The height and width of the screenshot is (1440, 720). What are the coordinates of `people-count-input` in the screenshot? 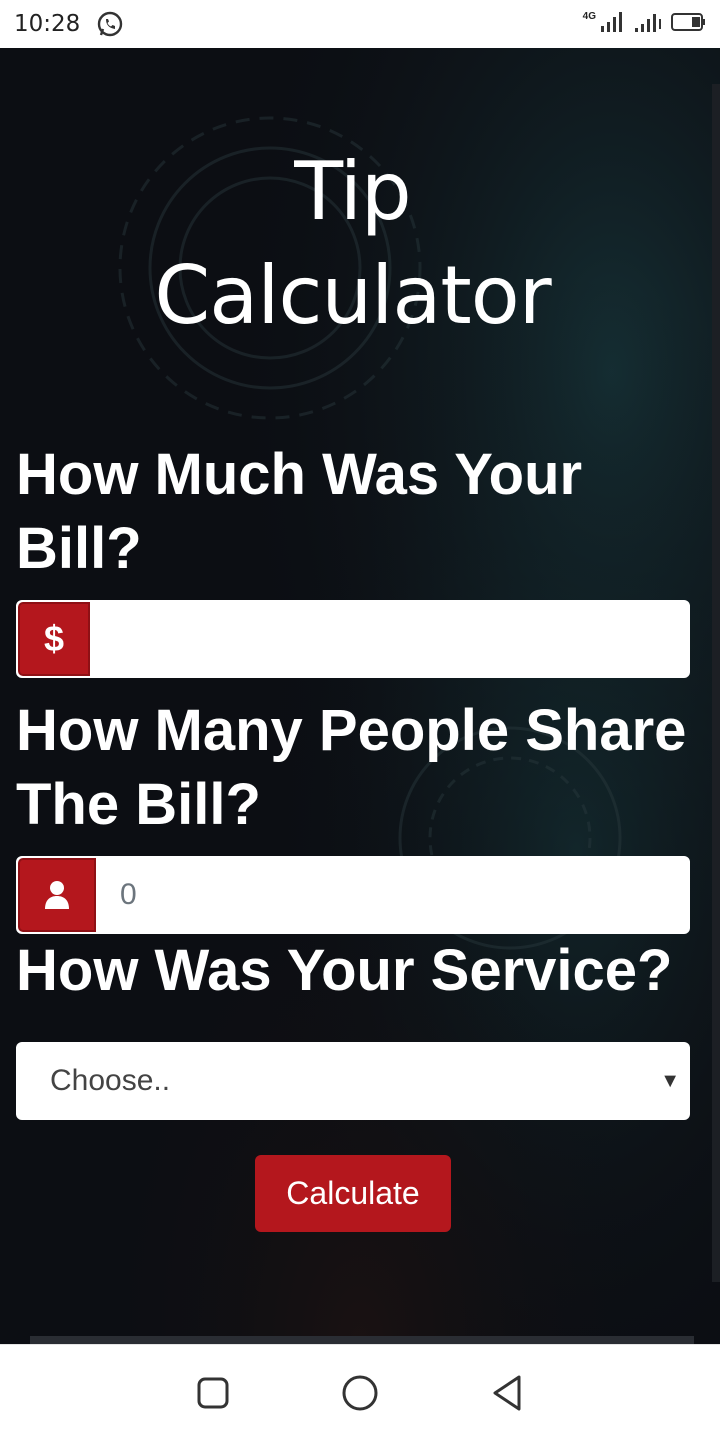 It's located at (392, 895).